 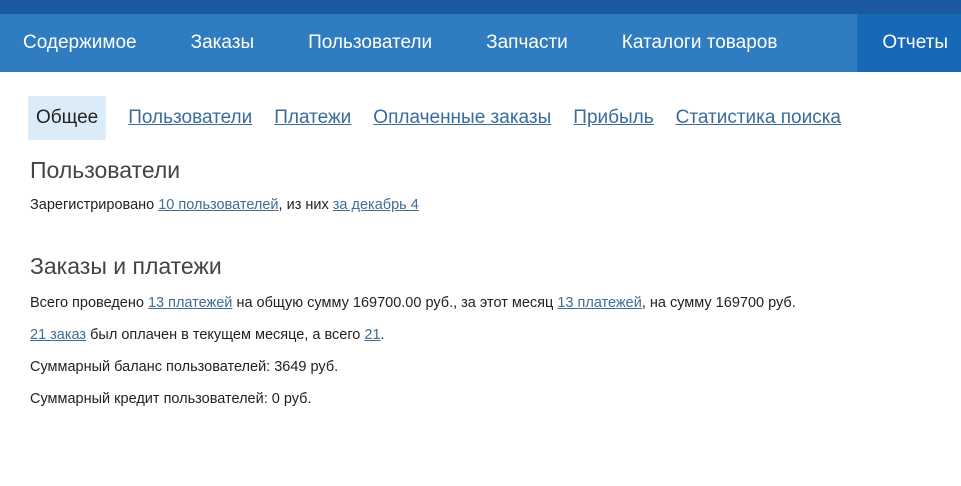 What do you see at coordinates (190, 303) in the screenshot?
I see `payments-total-link: 13 платежей` at bounding box center [190, 303].